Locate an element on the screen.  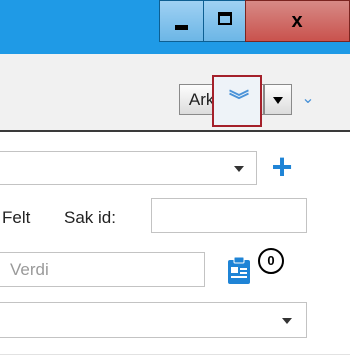
dropdown-arrow-icon is located at coordinates (278, 100).